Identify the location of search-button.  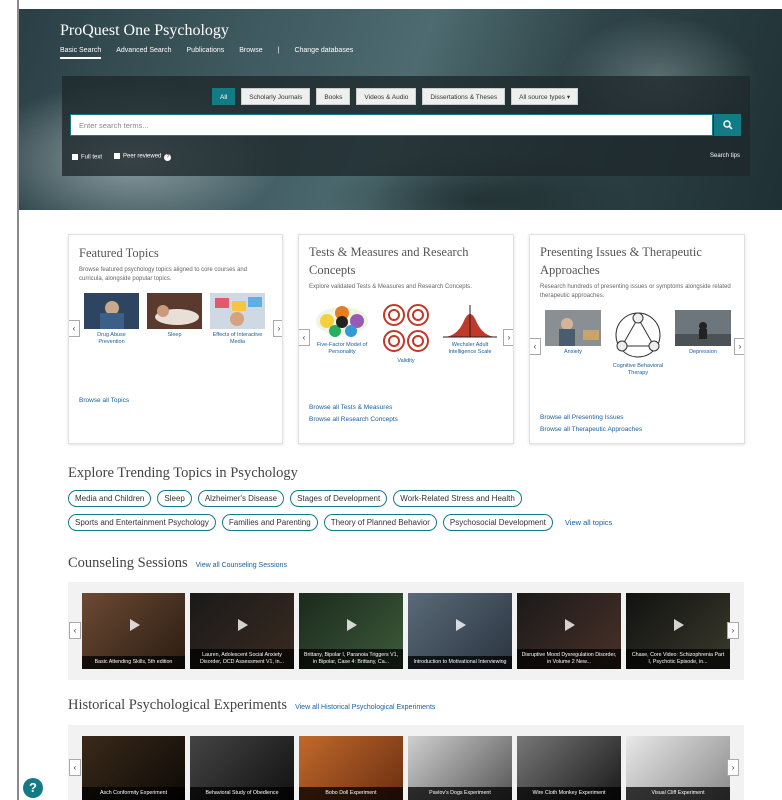
(727, 125).